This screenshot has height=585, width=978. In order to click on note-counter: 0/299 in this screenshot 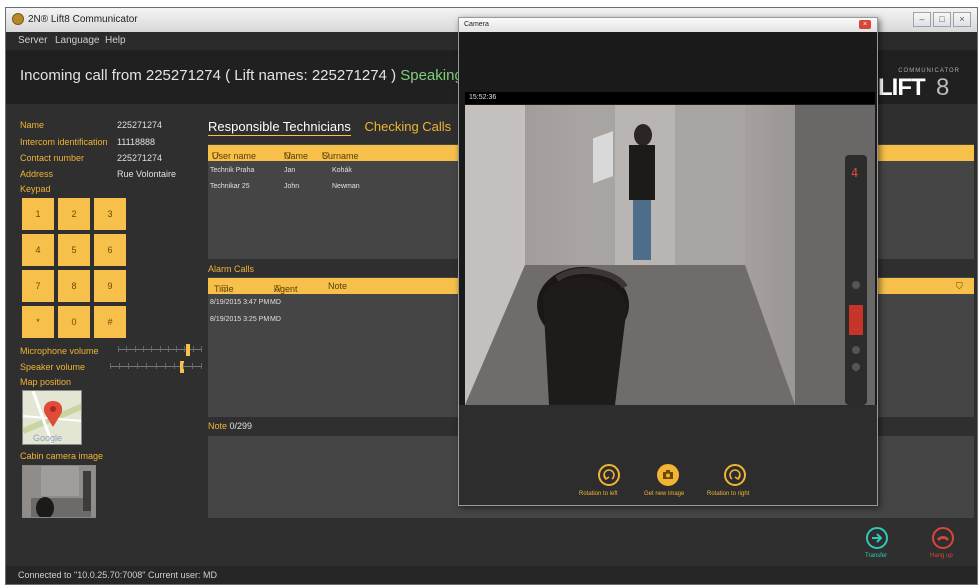, I will do `click(241, 426)`.